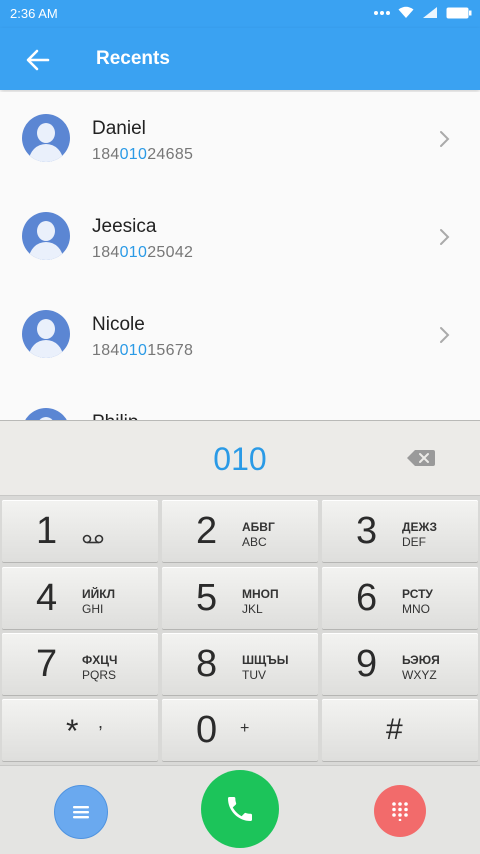  What do you see at coordinates (417, 601) in the screenshot?
I see `key-letters: РСТУ MNO` at bounding box center [417, 601].